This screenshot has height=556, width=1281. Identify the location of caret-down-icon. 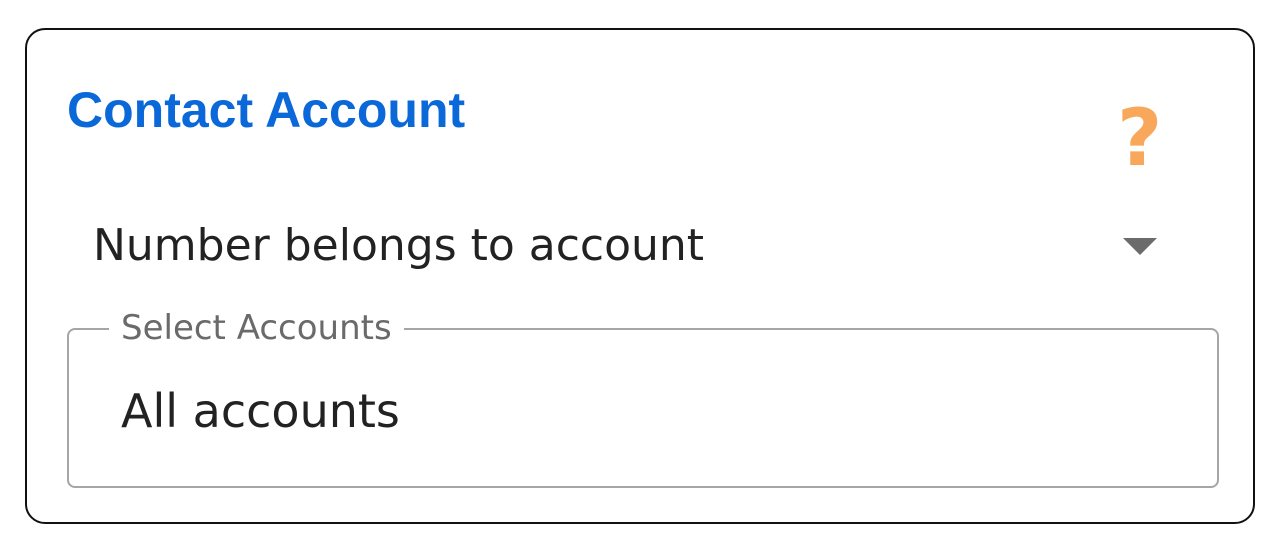
(1140, 246).